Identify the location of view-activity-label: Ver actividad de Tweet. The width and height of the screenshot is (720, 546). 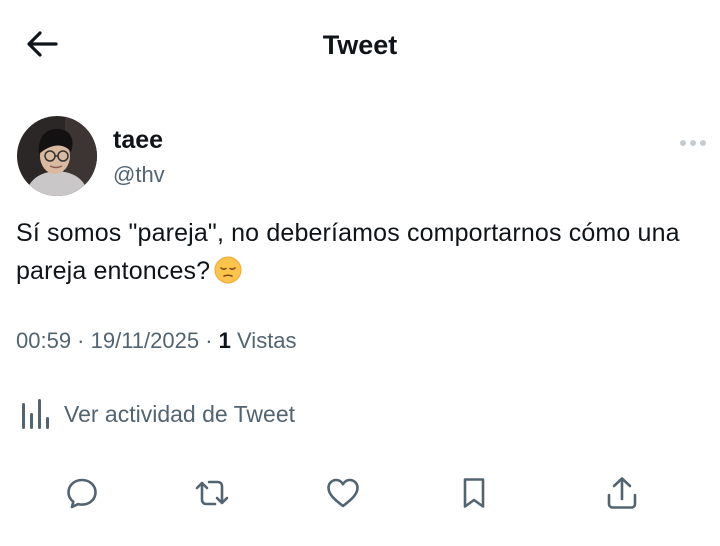
(179, 414).